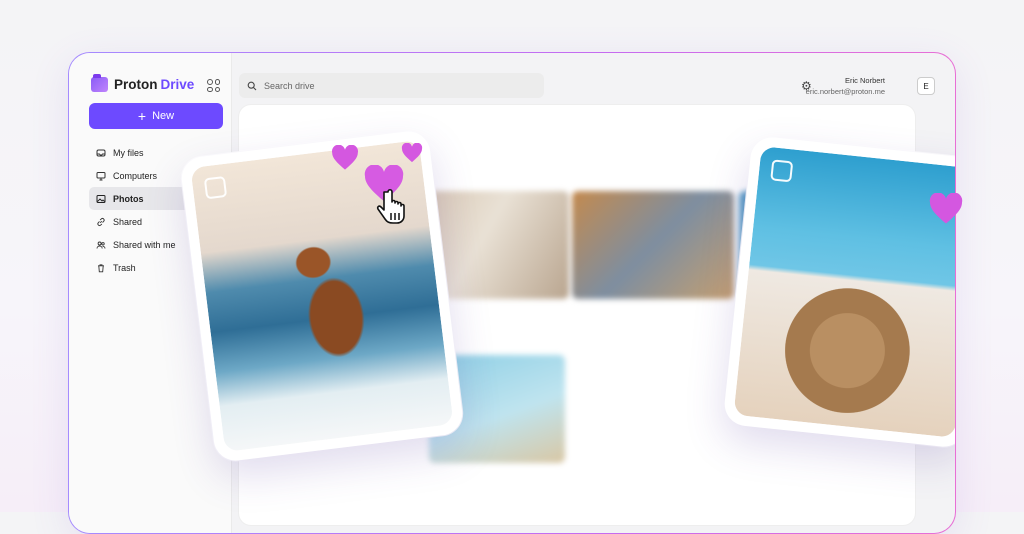 This screenshot has height=534, width=1024. I want to click on inbox-icon, so click(101, 152).